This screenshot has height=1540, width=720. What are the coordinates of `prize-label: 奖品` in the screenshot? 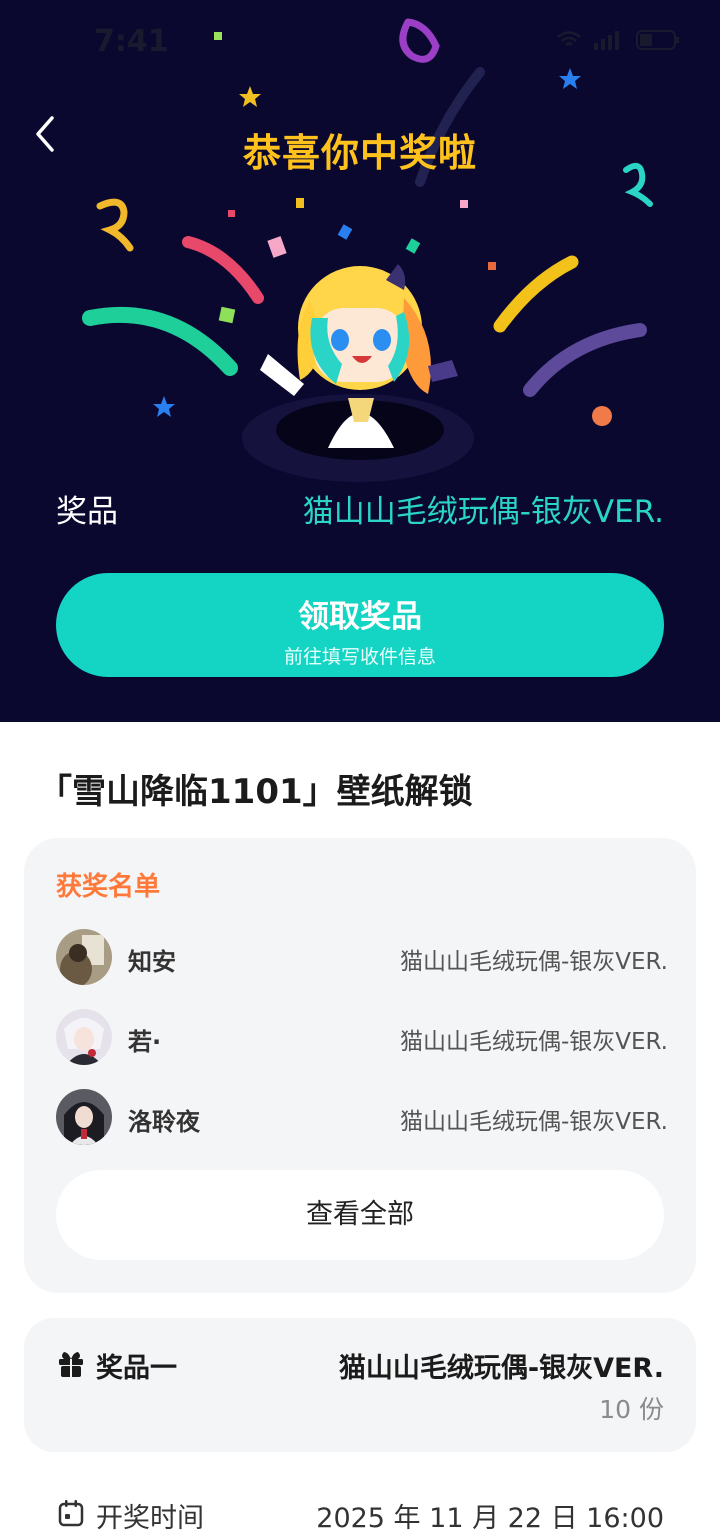 It's located at (87, 512).